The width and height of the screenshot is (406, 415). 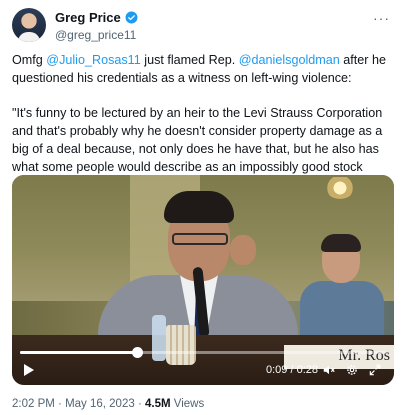 I want to click on fullscreen-icon, so click(x=375, y=371).